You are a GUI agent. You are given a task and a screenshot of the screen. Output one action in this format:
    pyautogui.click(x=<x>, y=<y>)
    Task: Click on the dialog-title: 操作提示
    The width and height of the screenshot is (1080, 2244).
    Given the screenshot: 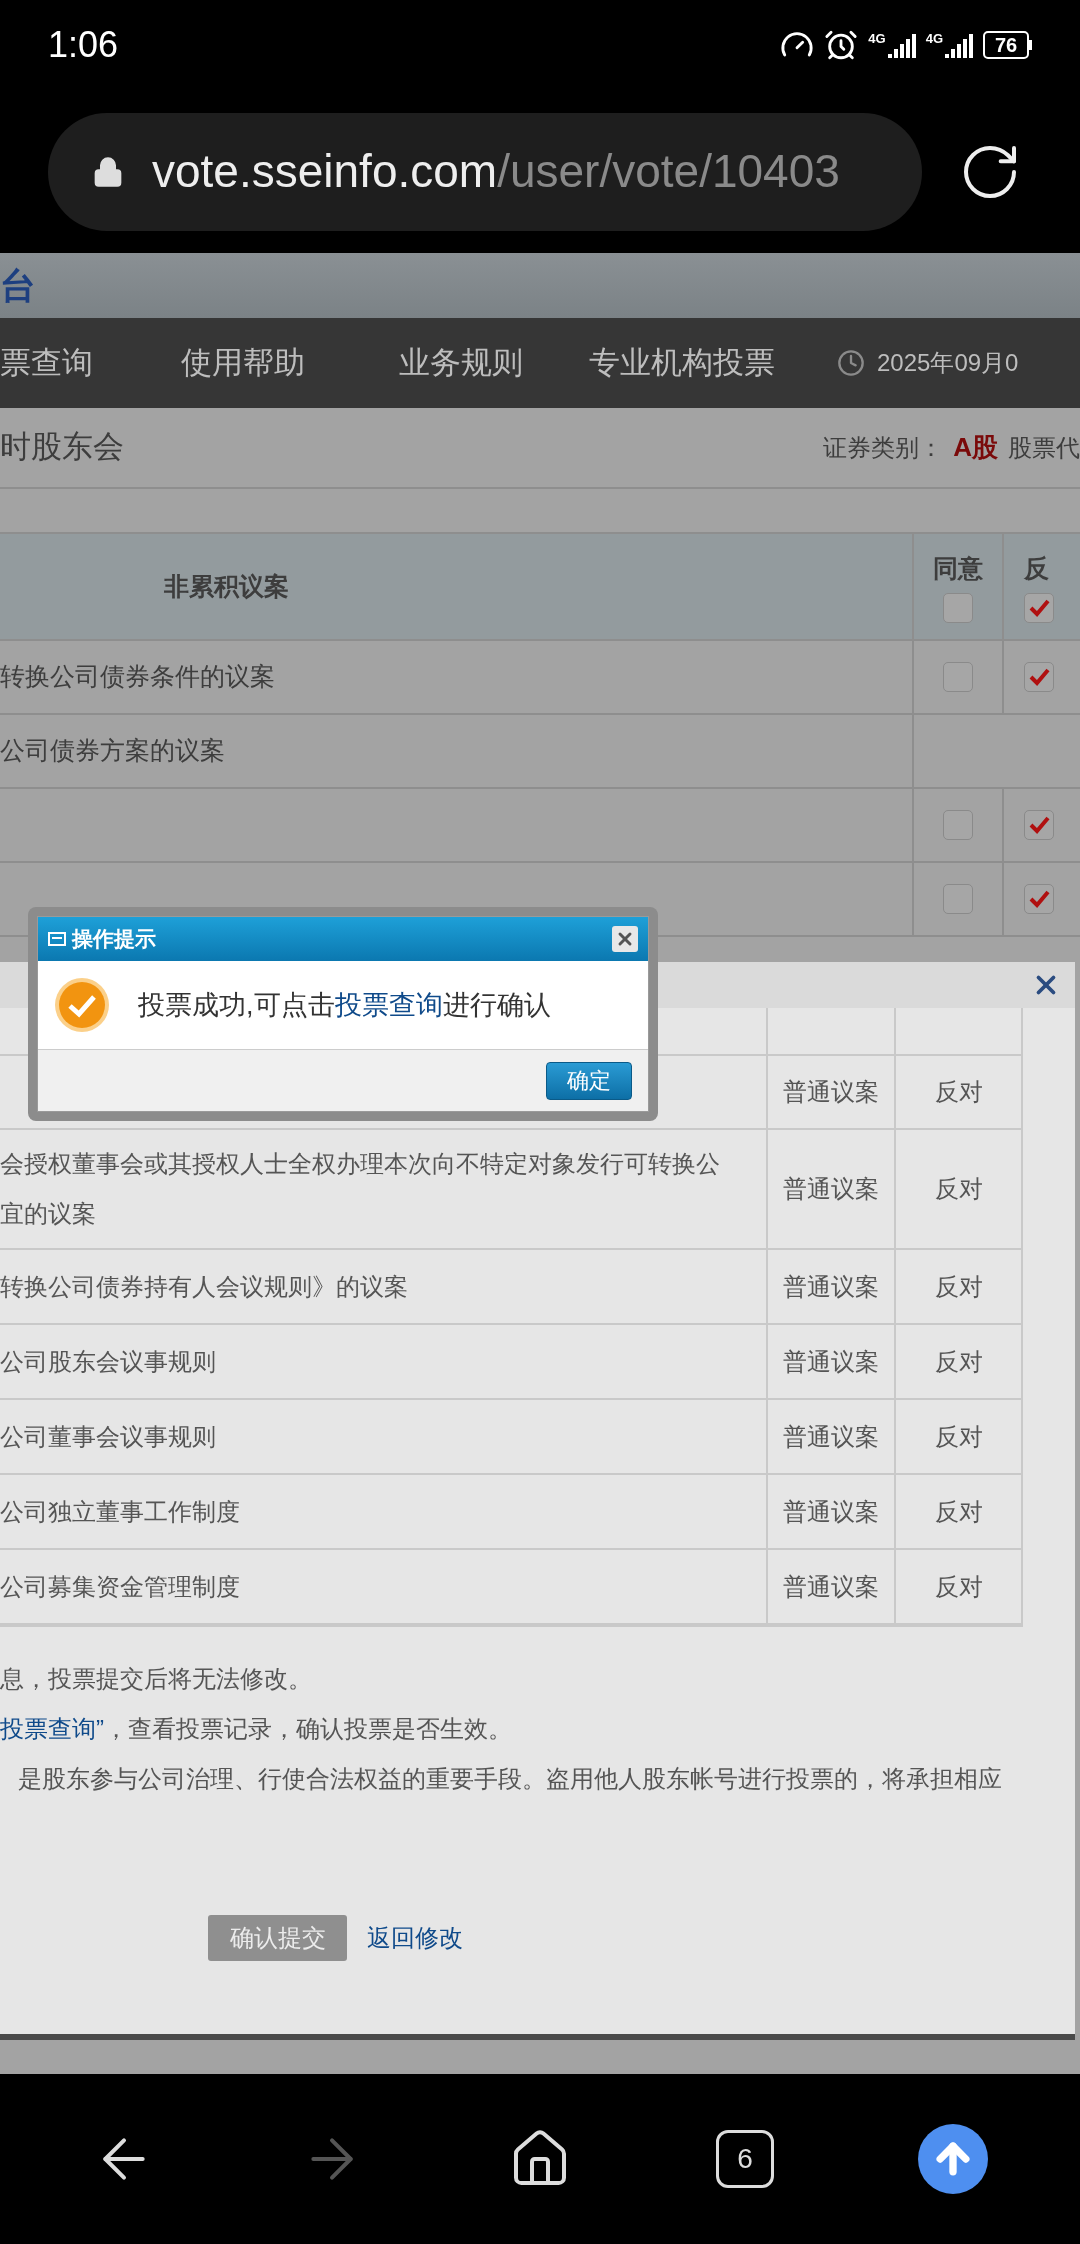 What is the action you would take?
    pyautogui.click(x=114, y=939)
    